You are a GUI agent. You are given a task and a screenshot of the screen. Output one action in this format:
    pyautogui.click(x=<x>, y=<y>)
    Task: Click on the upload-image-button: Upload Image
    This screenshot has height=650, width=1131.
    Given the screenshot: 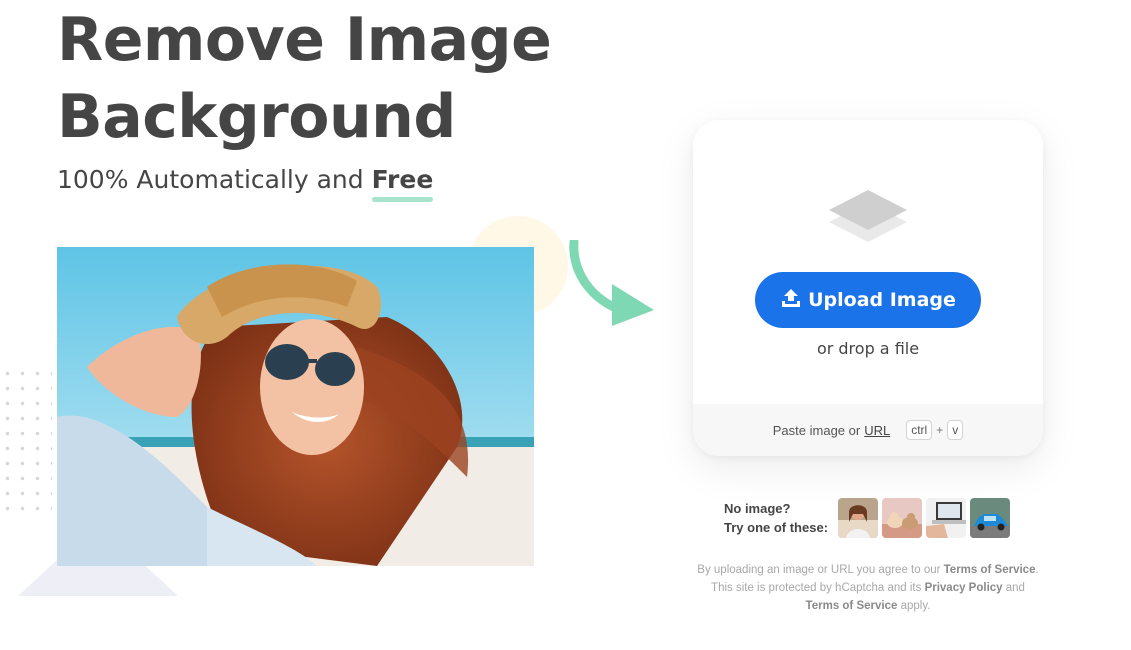 What is the action you would take?
    pyautogui.click(x=868, y=300)
    